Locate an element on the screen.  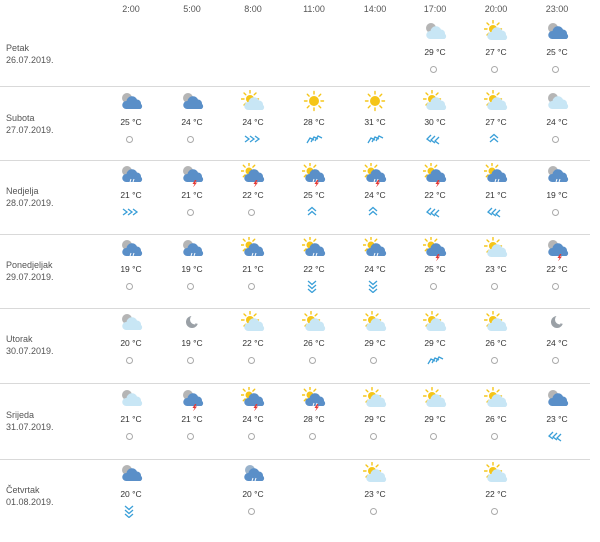
temperature: 30 °C is located at coordinates (435, 122).